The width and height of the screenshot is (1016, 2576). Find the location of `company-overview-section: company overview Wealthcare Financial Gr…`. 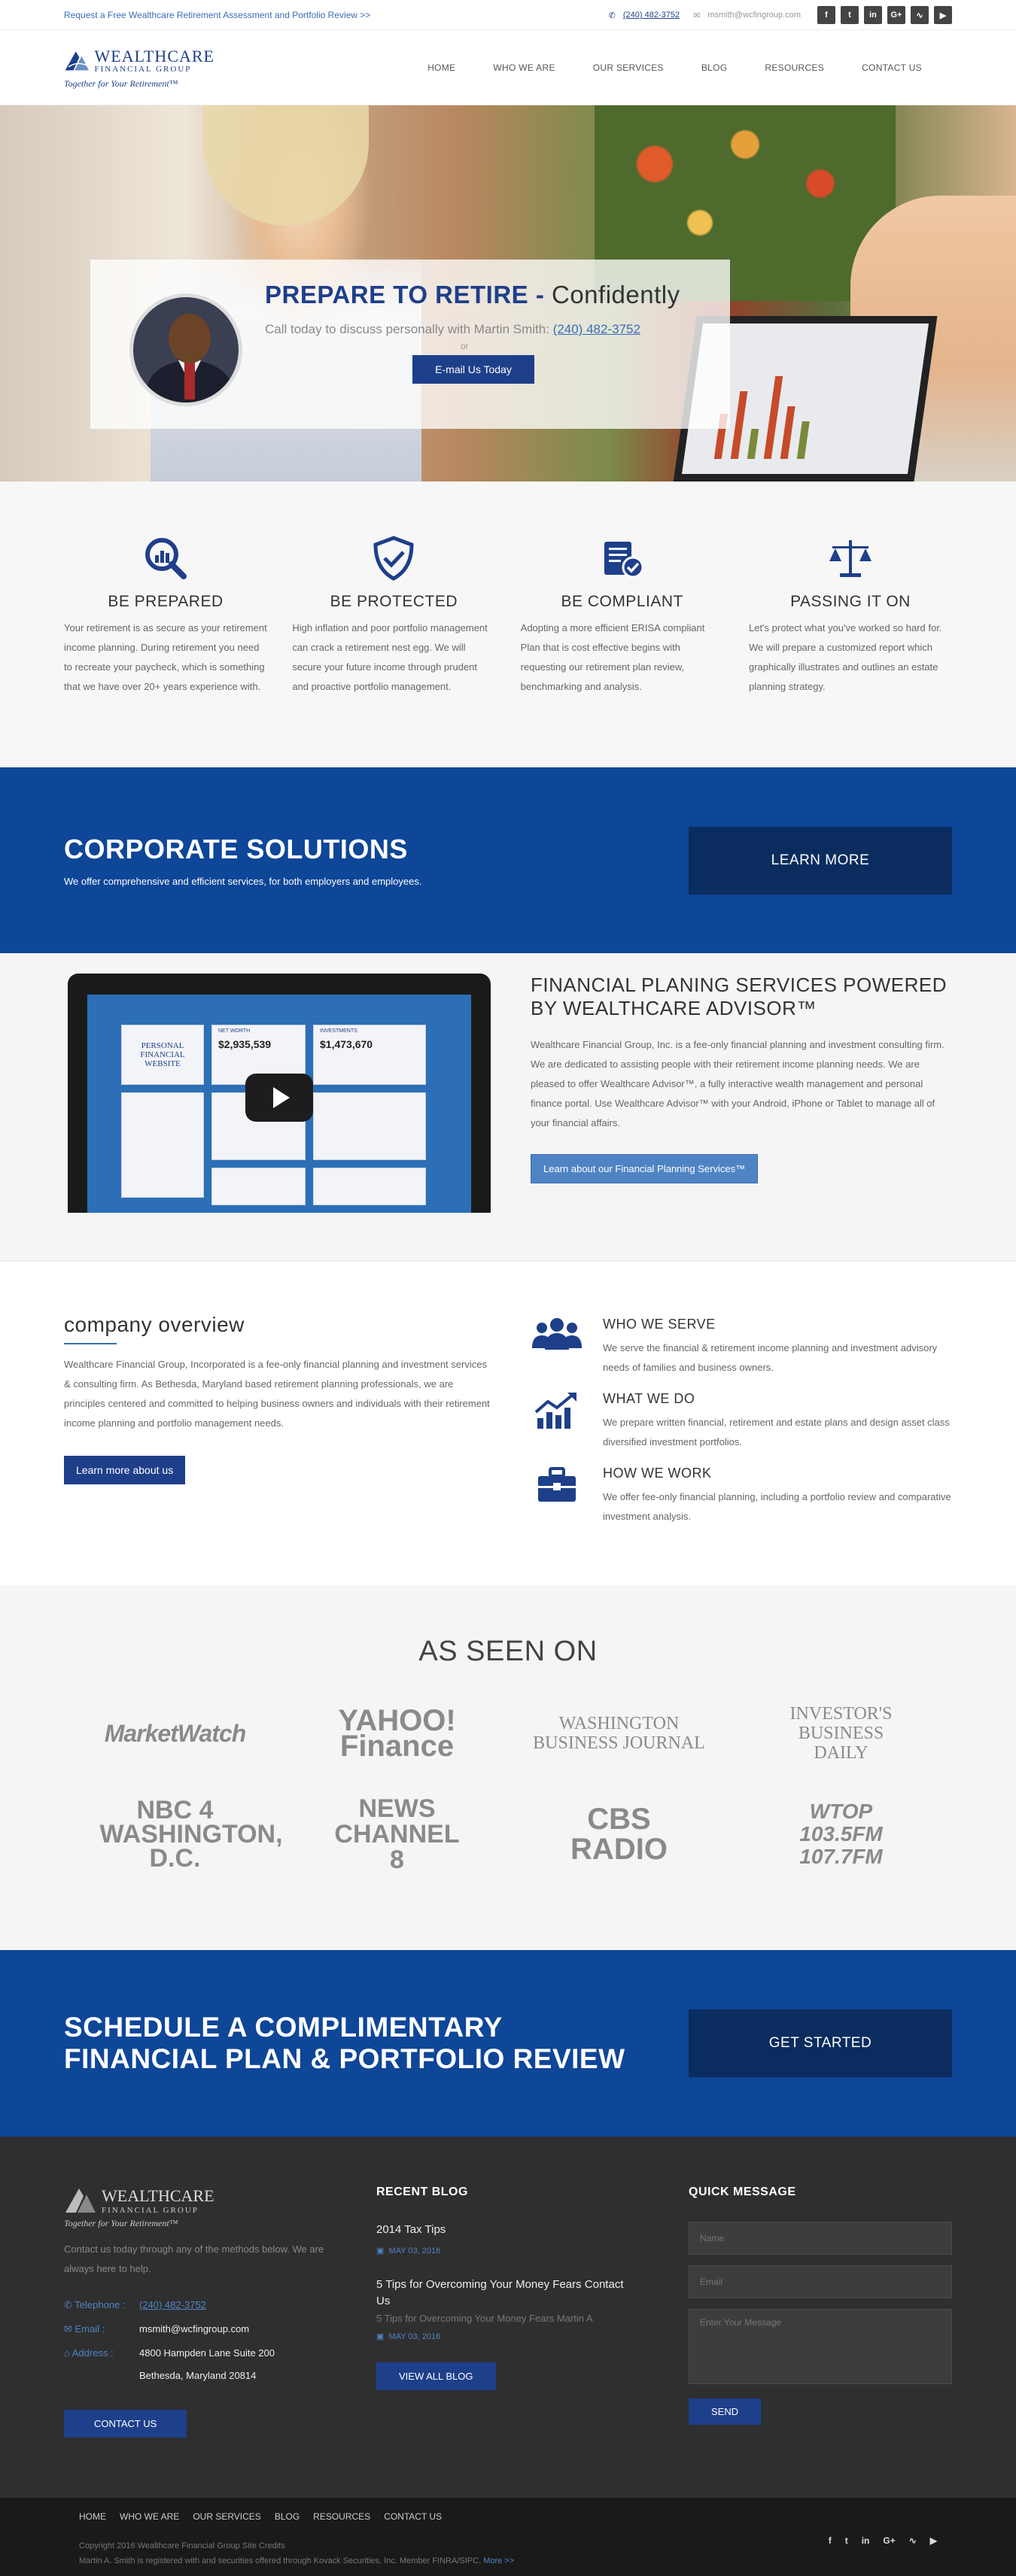

company-overview-section: company overview Wealthcare Financial Gr… is located at coordinates (508, 1423).